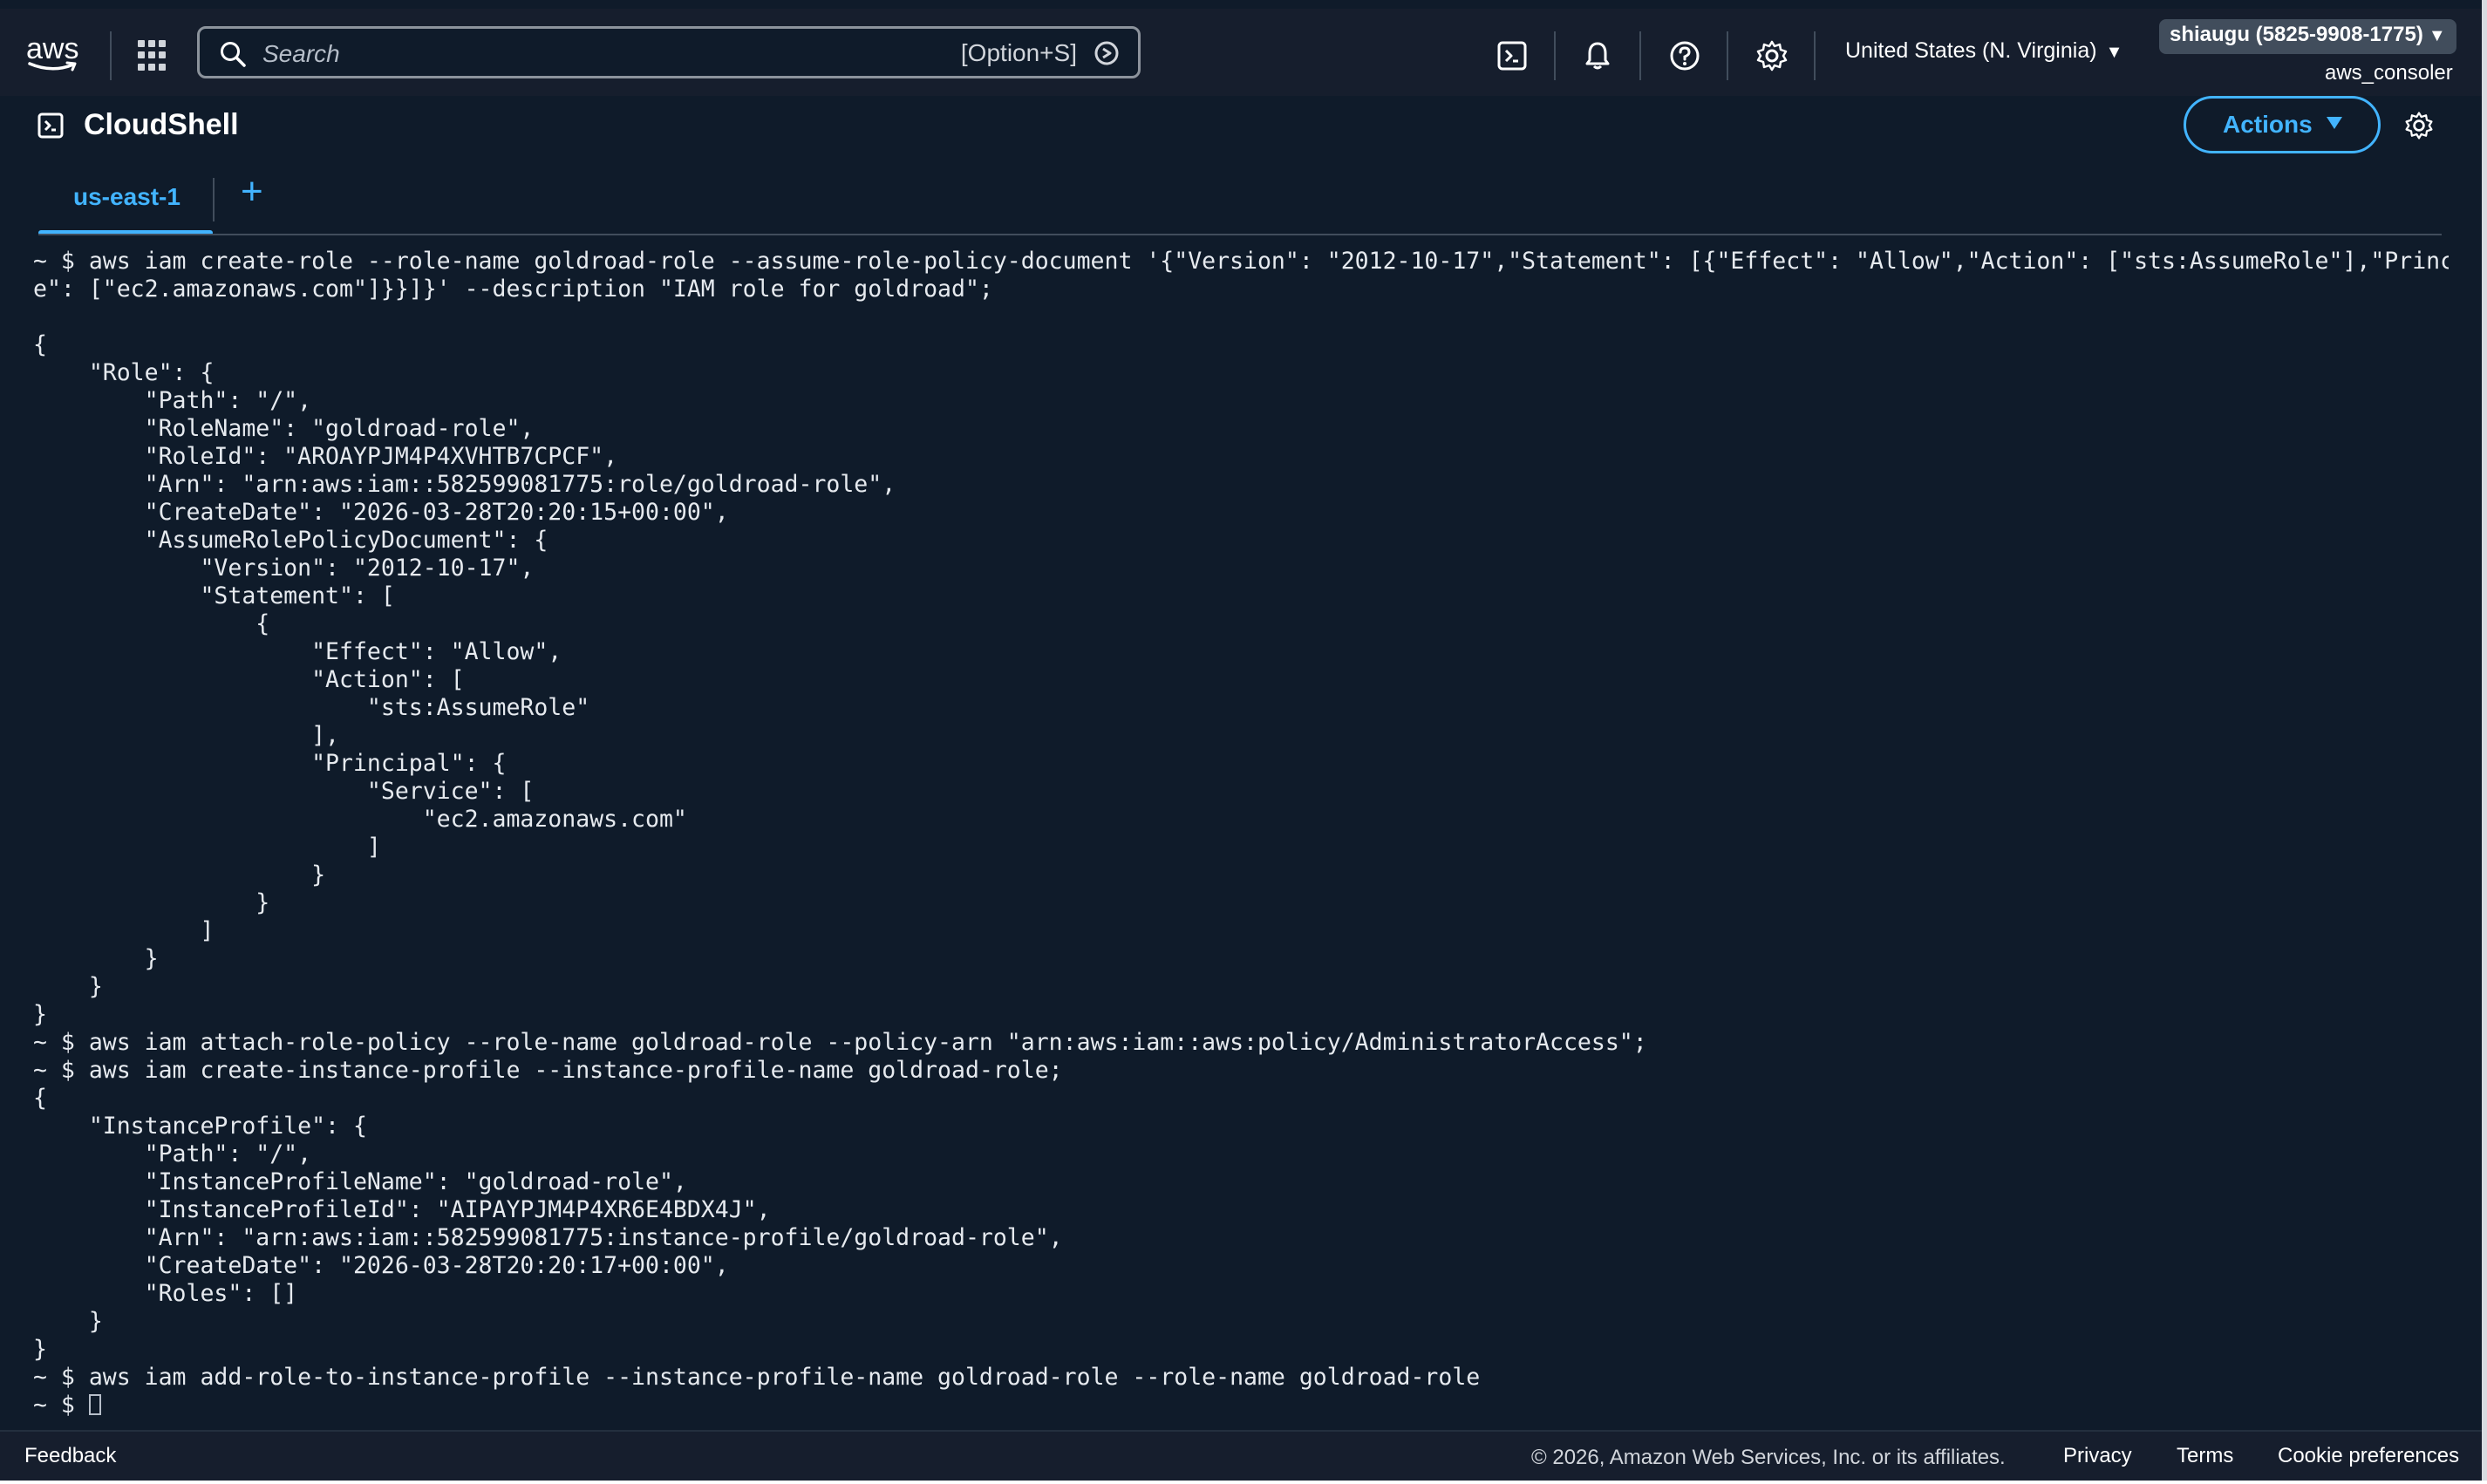  I want to click on feedback-link: Feedback, so click(70, 1456).